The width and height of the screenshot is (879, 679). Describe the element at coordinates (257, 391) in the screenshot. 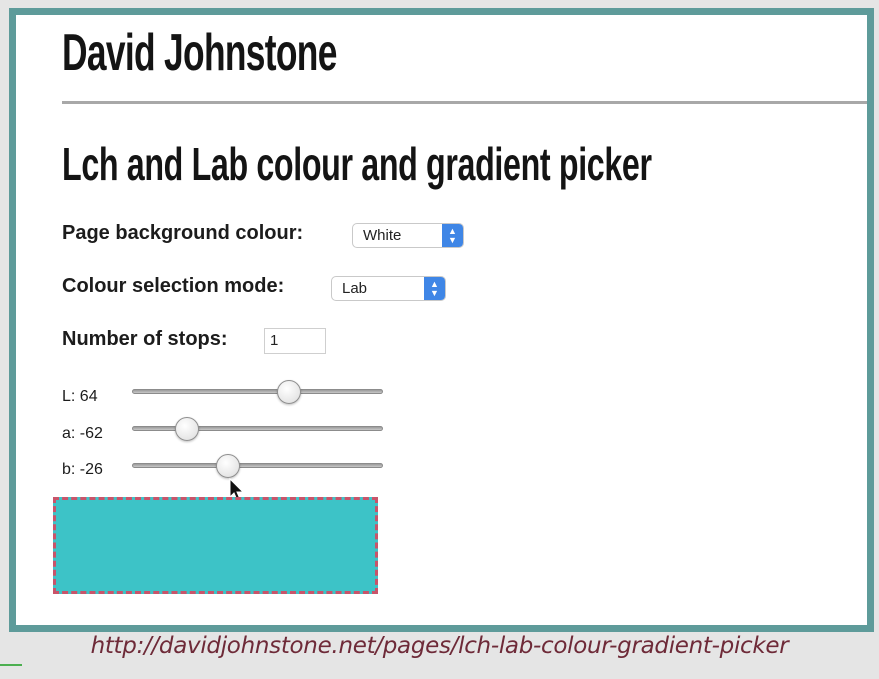

I see `slider-l-track` at that location.